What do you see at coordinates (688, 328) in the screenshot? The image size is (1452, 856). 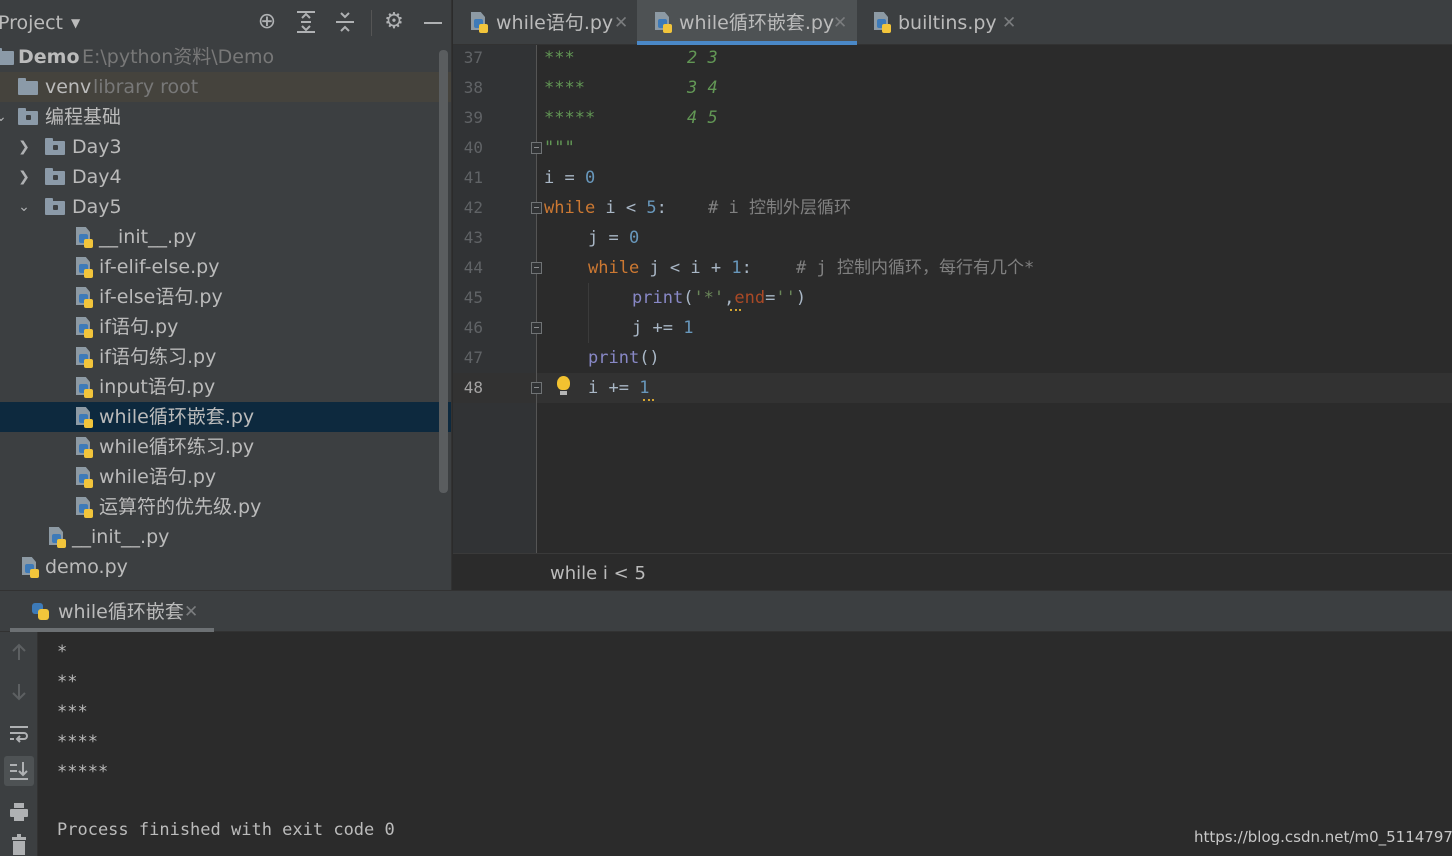 I see `code-text: 1` at bounding box center [688, 328].